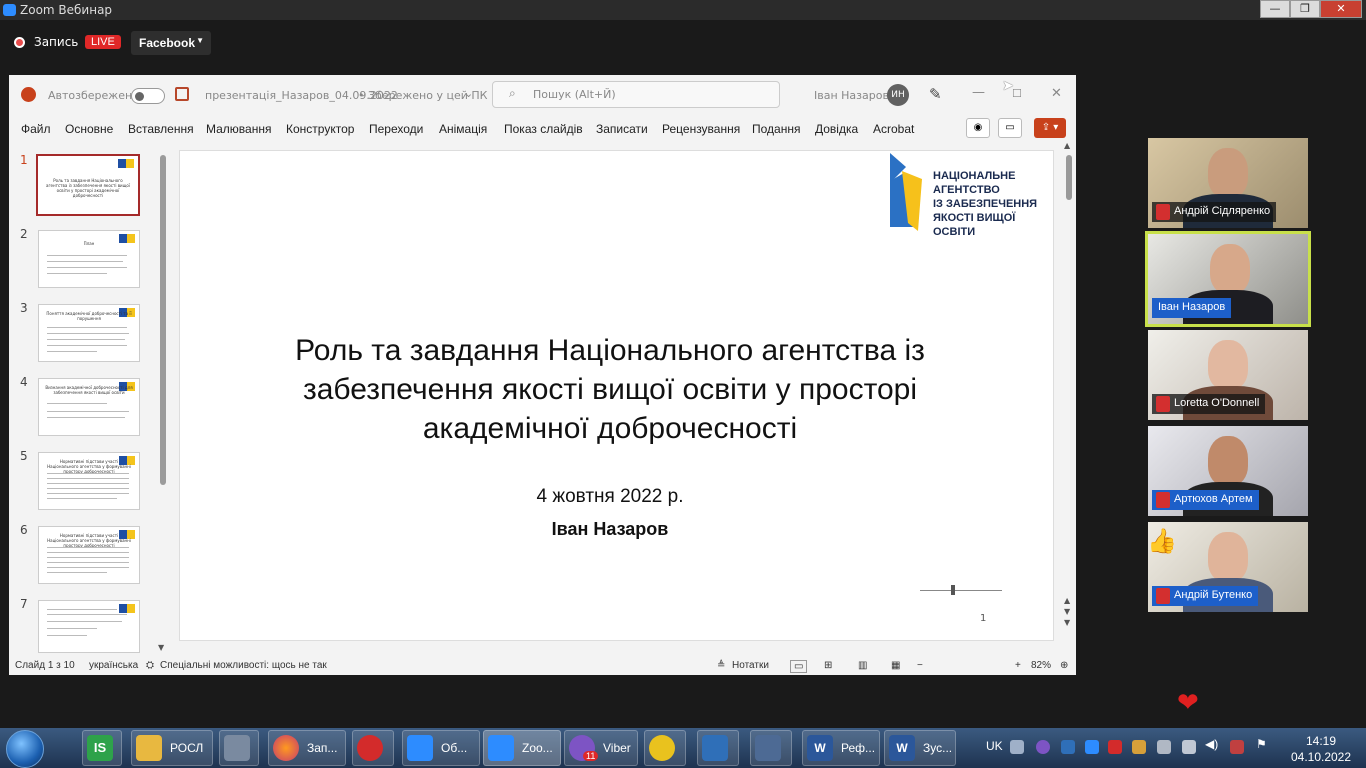 The height and width of the screenshot is (768, 1366). What do you see at coordinates (610, 496) in the screenshot?
I see `slide-date: 4 жовтня 2022 р.` at bounding box center [610, 496].